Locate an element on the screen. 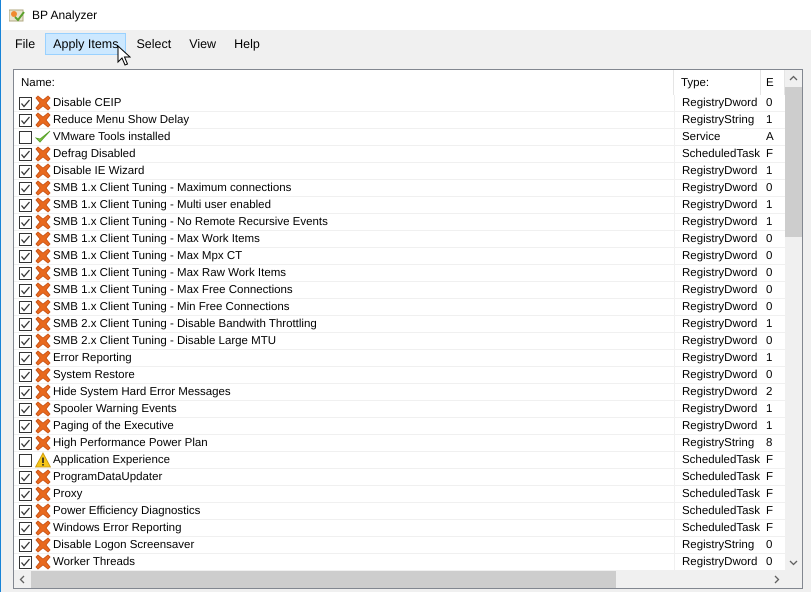 This screenshot has width=811, height=592. column-header: Name: is located at coordinates (344, 82).